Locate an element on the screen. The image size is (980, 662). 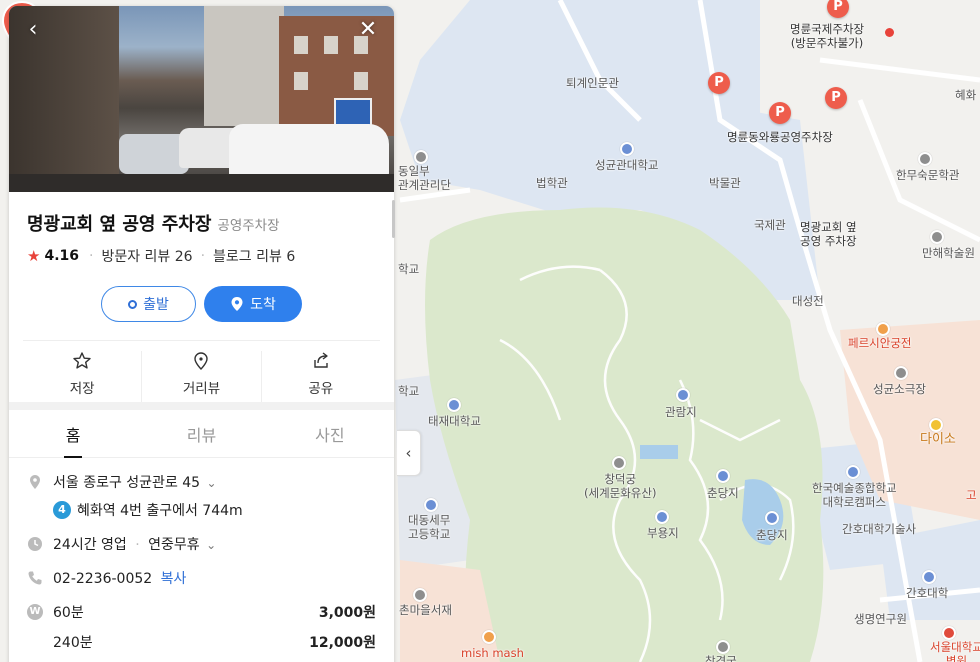
map-label: 대동세무 고등학교 is located at coordinates (429, 527).